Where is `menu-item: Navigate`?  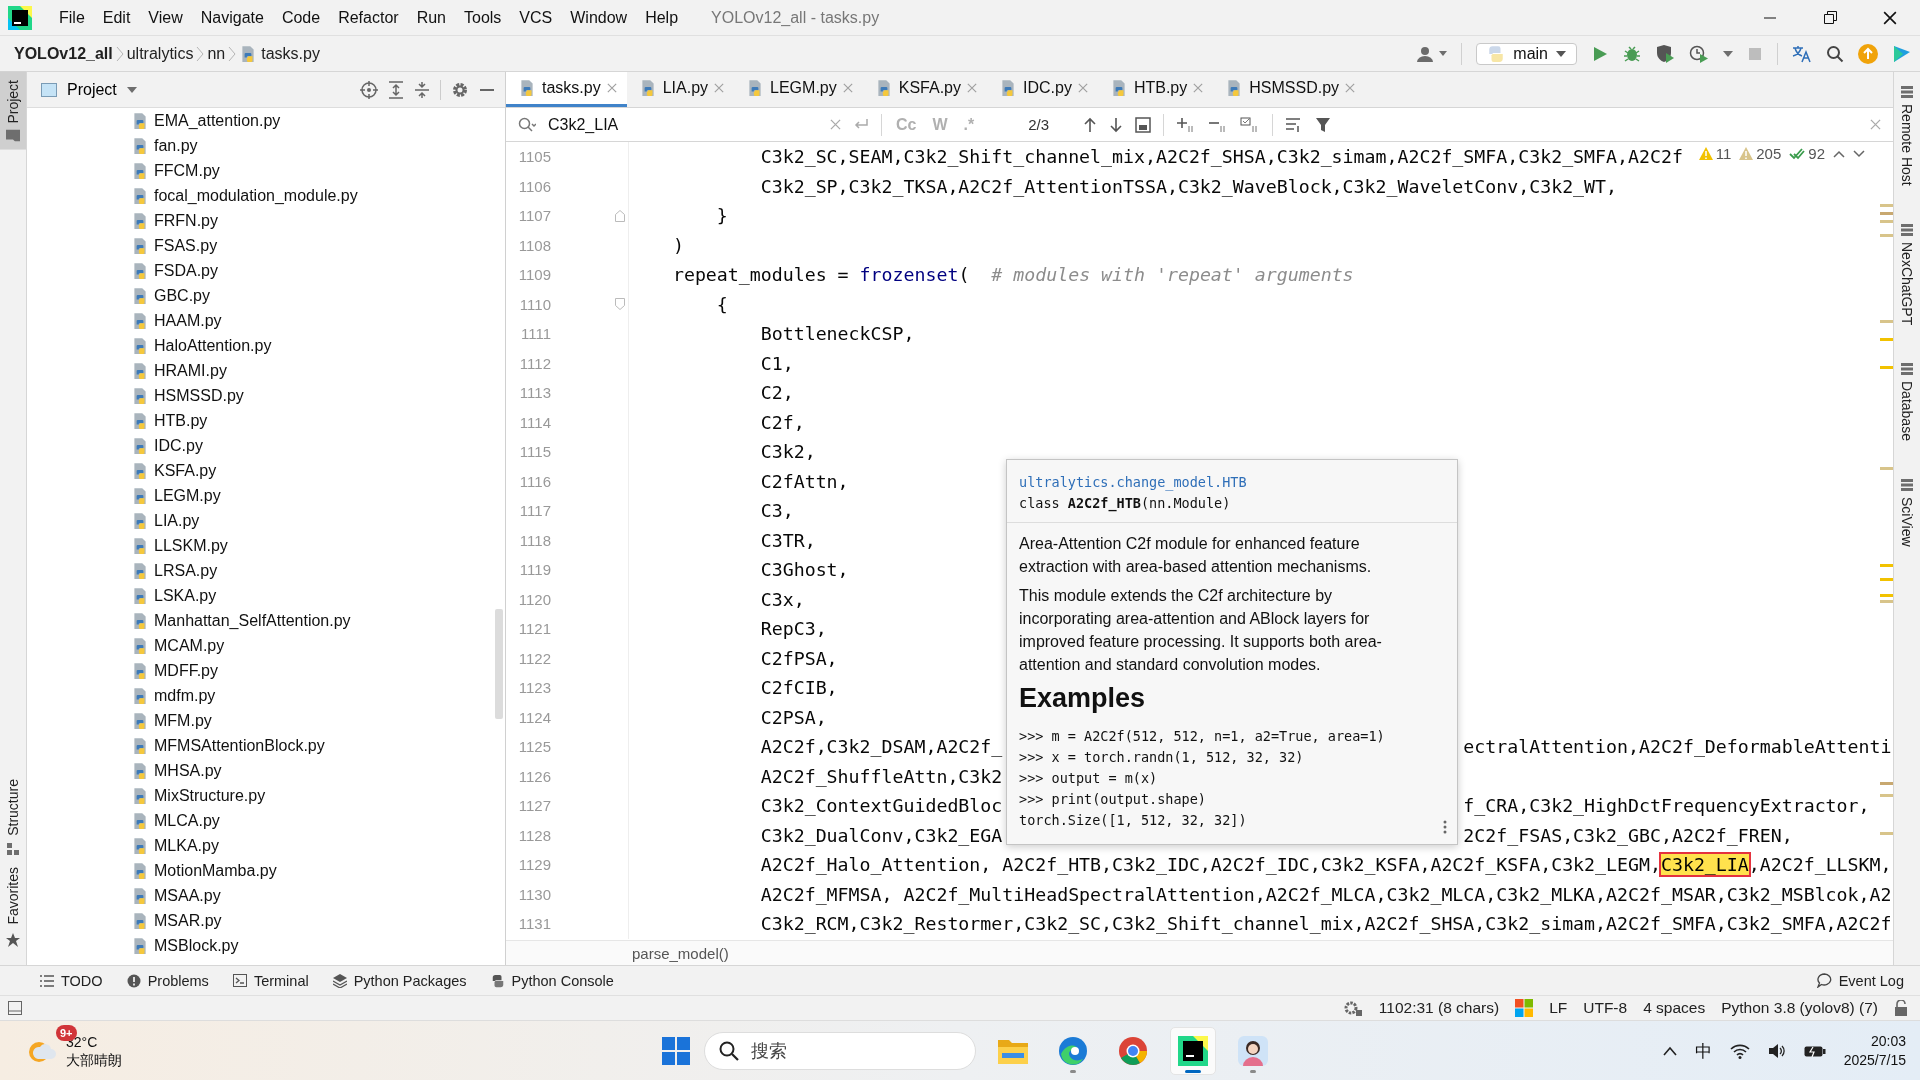
menu-item: Navigate is located at coordinates (232, 17).